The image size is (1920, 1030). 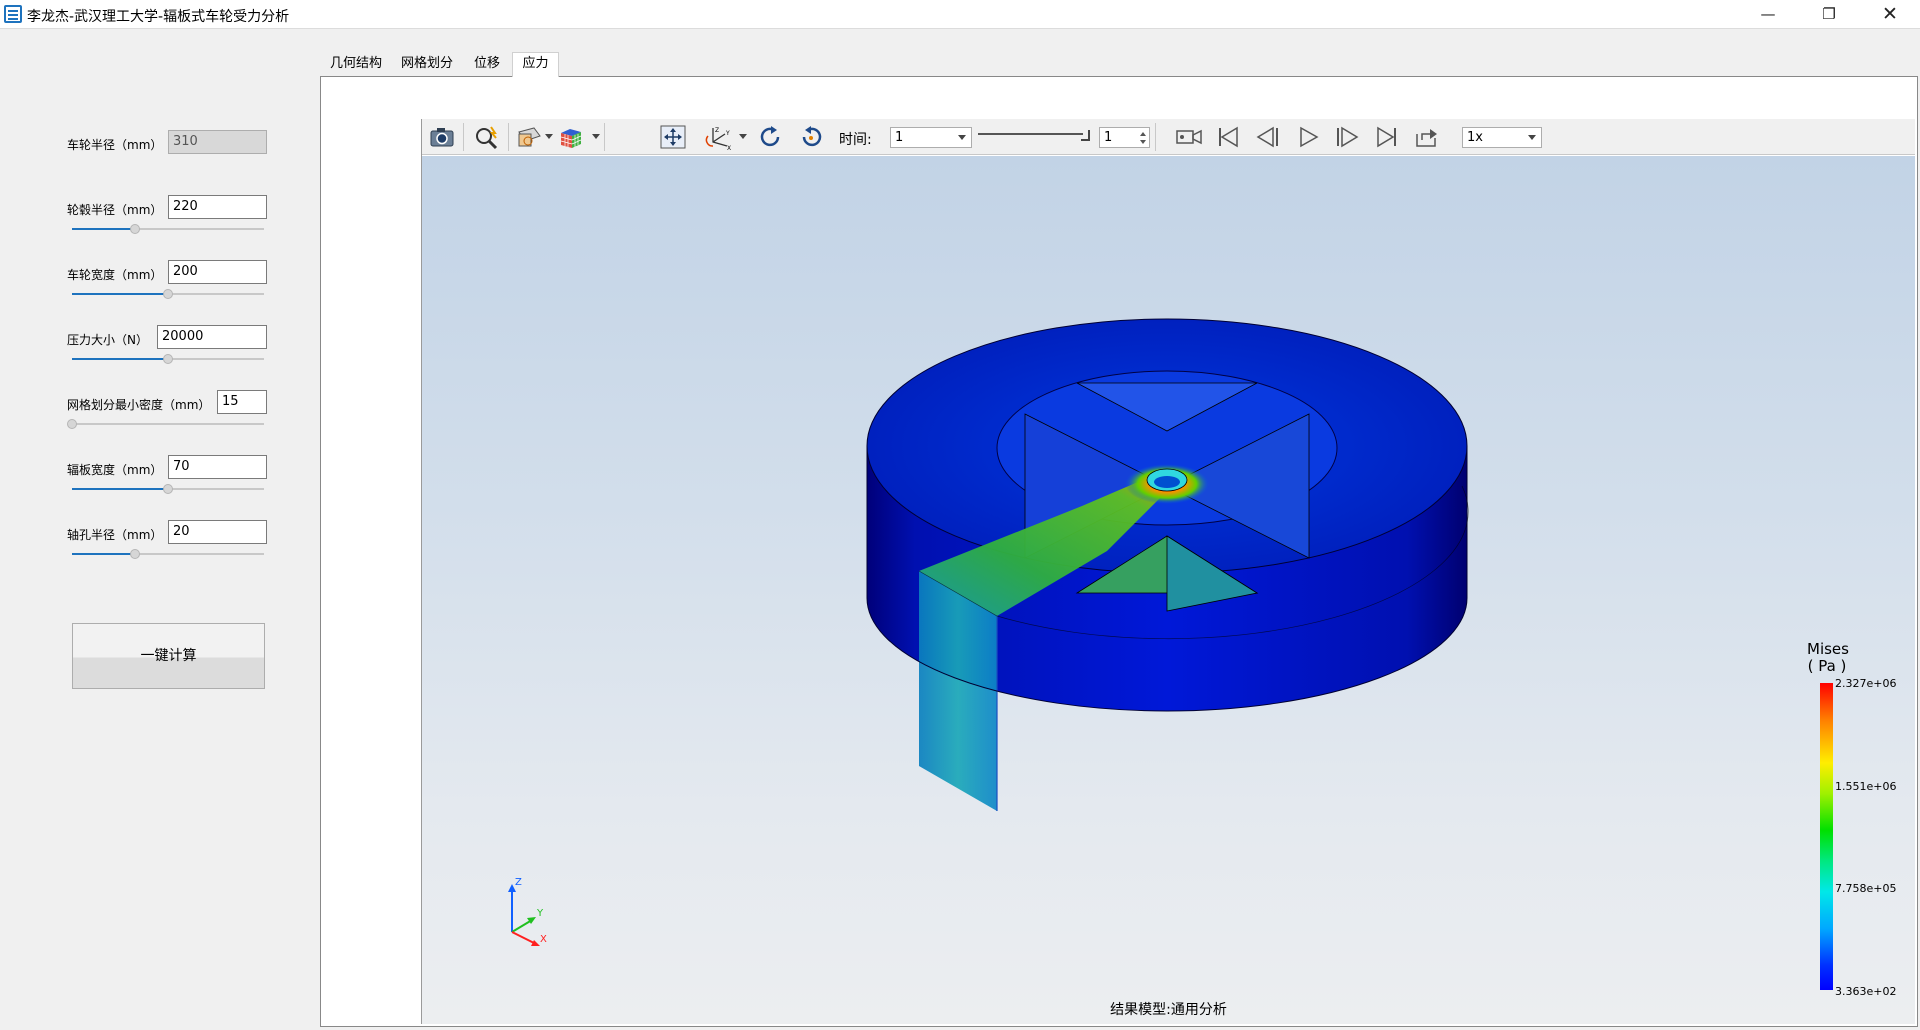 What do you see at coordinates (1124, 137) in the screenshot?
I see `frame-spinbox: 1` at bounding box center [1124, 137].